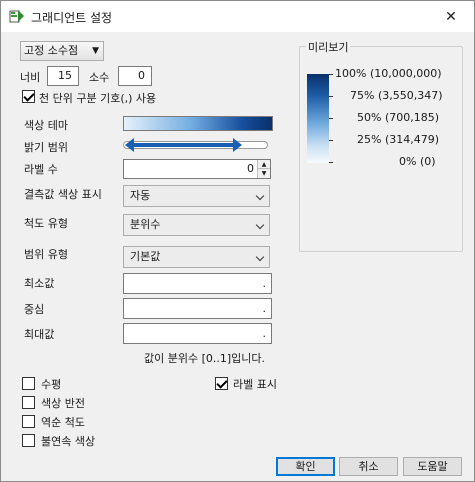 The image size is (475, 482). What do you see at coordinates (196, 196) in the screenshot?
I see `missing-color-select: 자동` at bounding box center [196, 196].